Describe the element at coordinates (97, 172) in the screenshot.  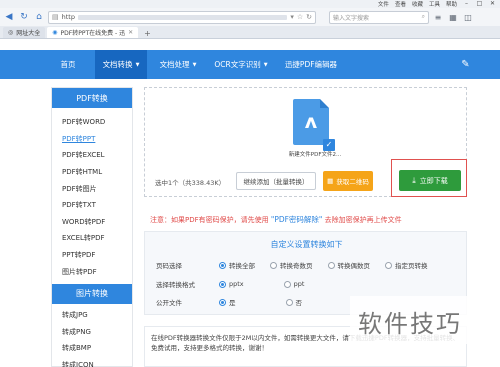
I see `sidebar-item-pdf-html: PDF转HTML` at that location.